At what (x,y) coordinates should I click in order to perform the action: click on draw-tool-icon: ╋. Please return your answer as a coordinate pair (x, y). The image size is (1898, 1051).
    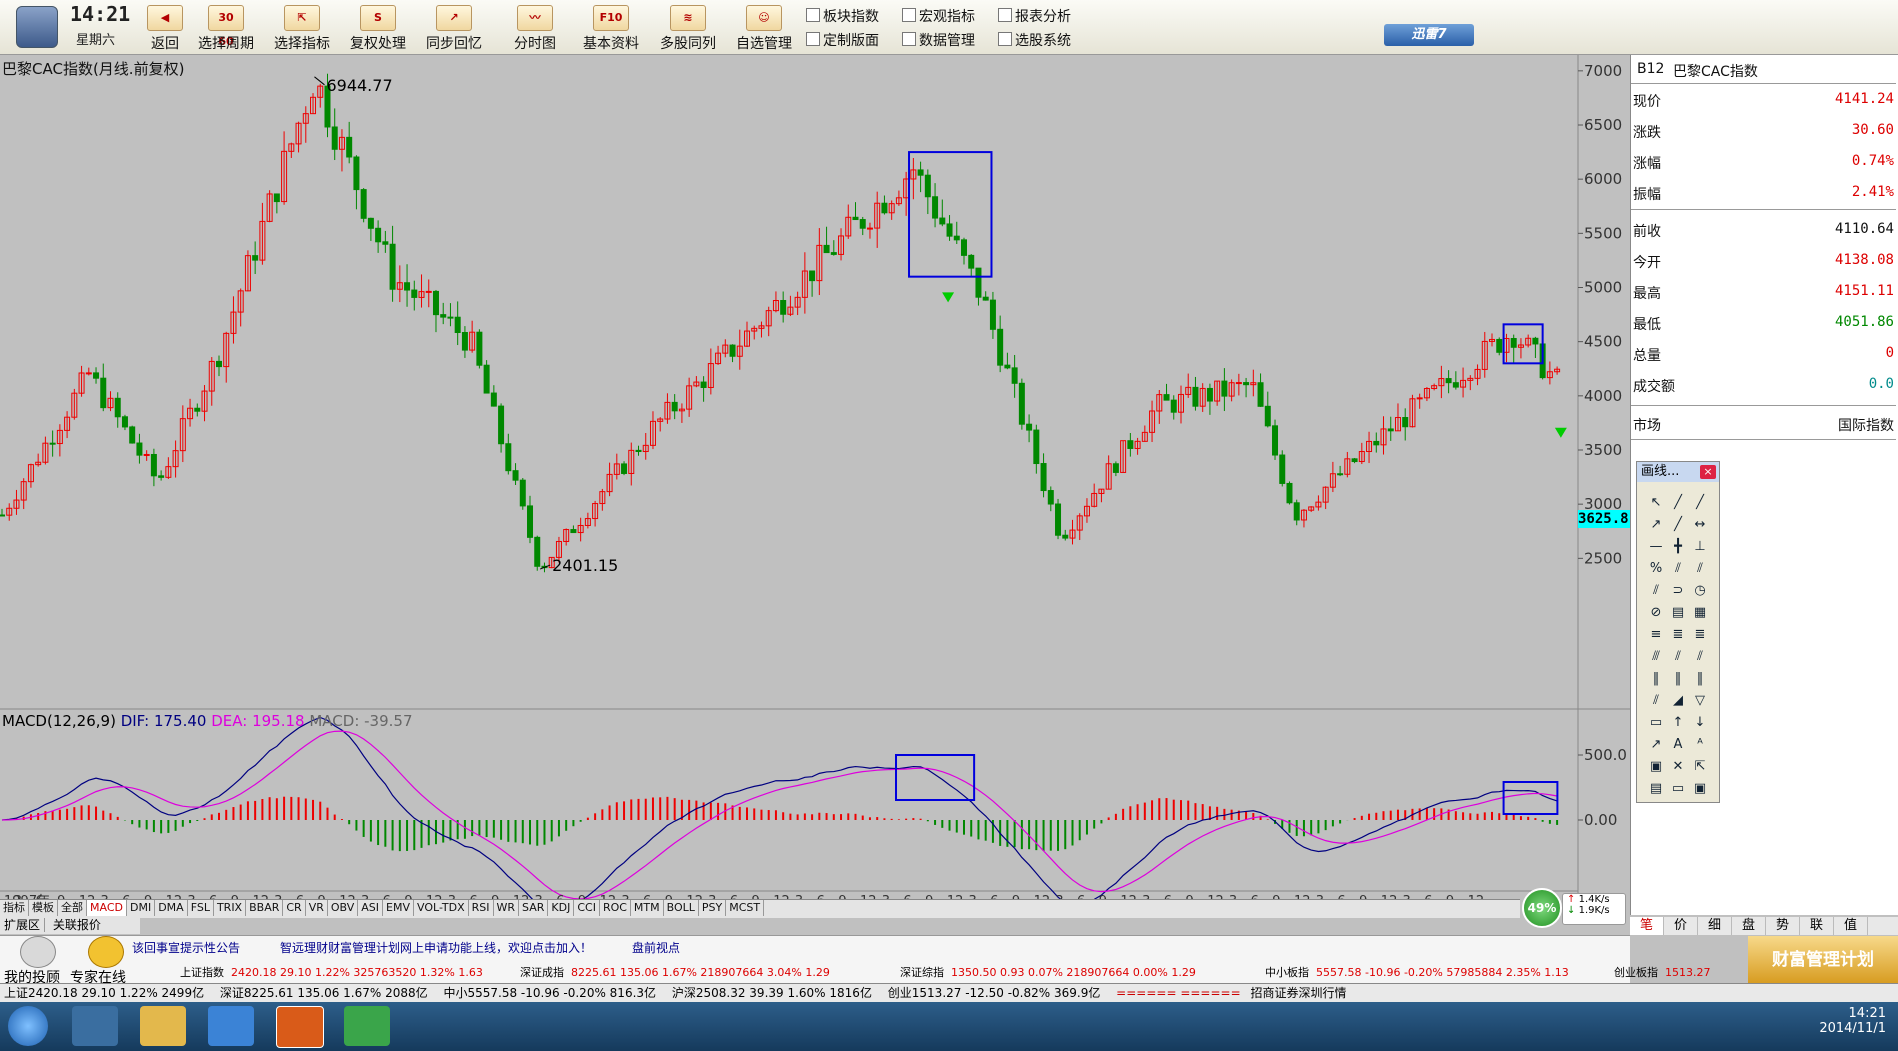
    Looking at the image, I should click on (1678, 547).